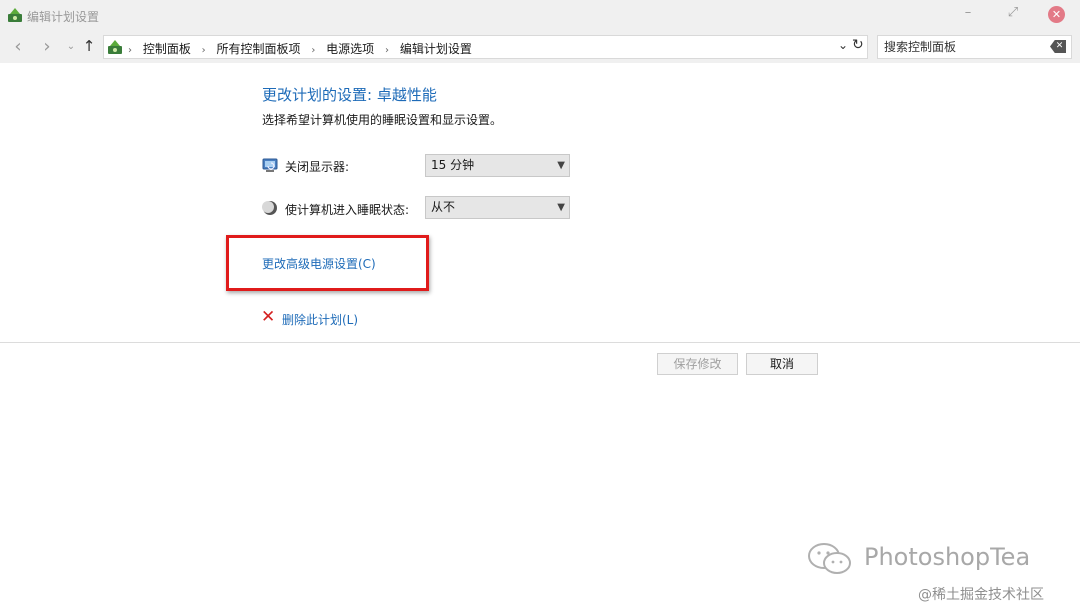 Image resolution: width=1080 pixels, height=608 pixels. What do you see at coordinates (18, 46) in the screenshot?
I see `back-button: ‹` at bounding box center [18, 46].